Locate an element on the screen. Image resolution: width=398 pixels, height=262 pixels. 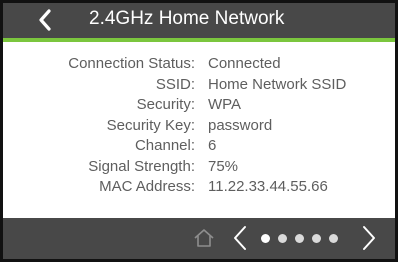
mac-address-value: 11.22.33.44.55.66 is located at coordinates (268, 186).